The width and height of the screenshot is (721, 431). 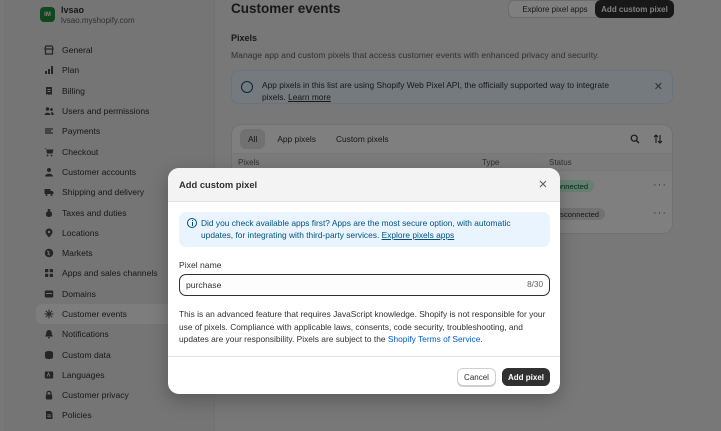 What do you see at coordinates (192, 223) in the screenshot?
I see `info-icon` at bounding box center [192, 223].